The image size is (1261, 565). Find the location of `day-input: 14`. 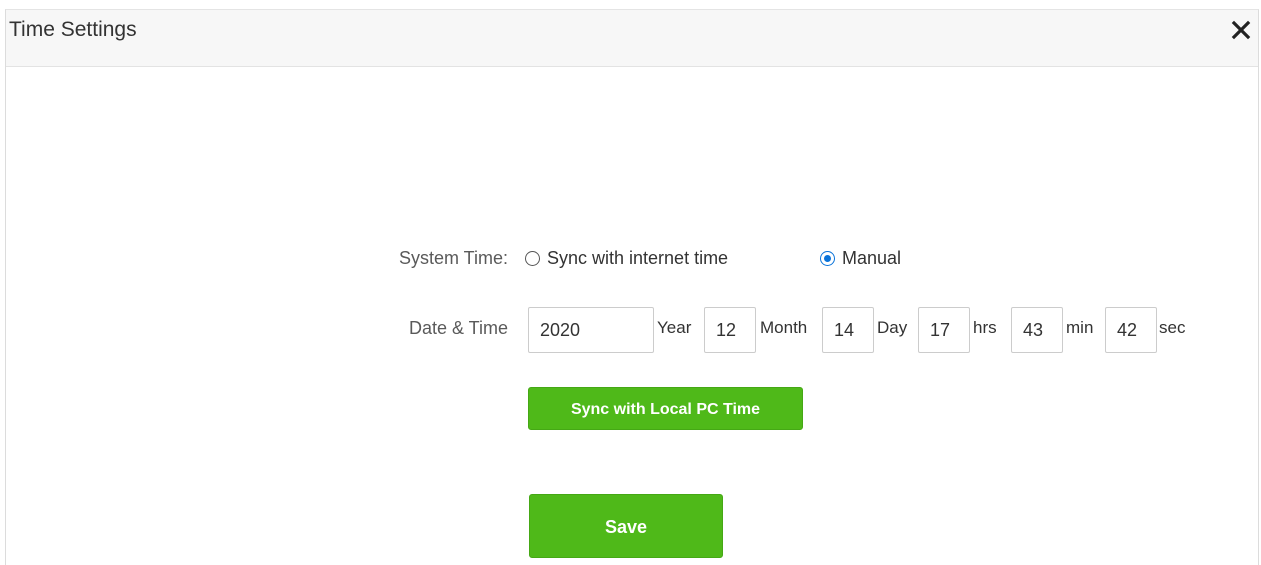

day-input: 14 is located at coordinates (848, 330).